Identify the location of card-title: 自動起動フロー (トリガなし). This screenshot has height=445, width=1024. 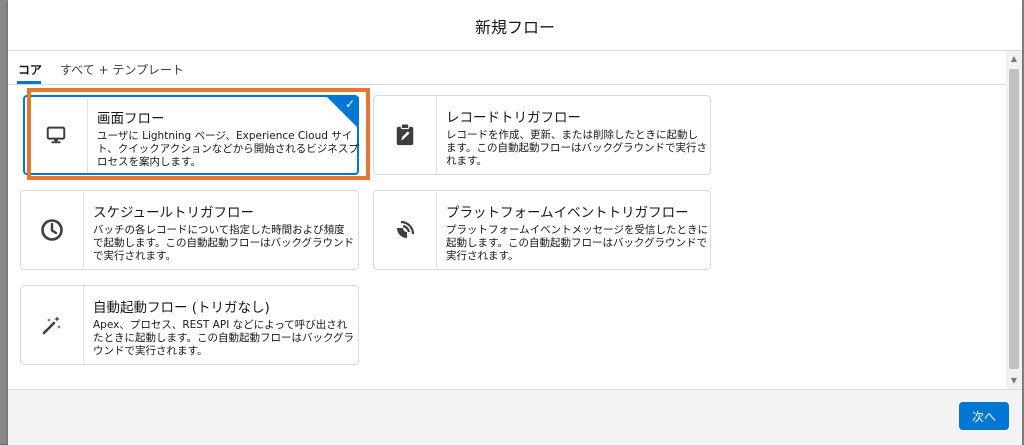
(181, 308).